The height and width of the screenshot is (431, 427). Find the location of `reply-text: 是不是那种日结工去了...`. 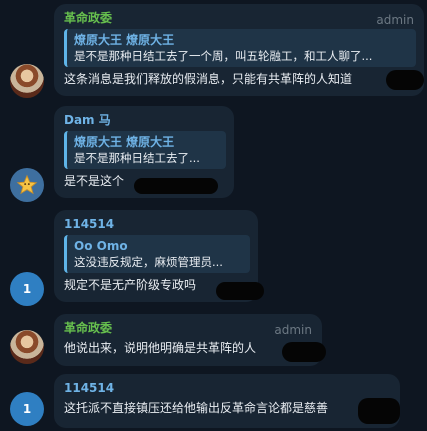

reply-text: 是不是那种日结工去了... is located at coordinates (137, 158).